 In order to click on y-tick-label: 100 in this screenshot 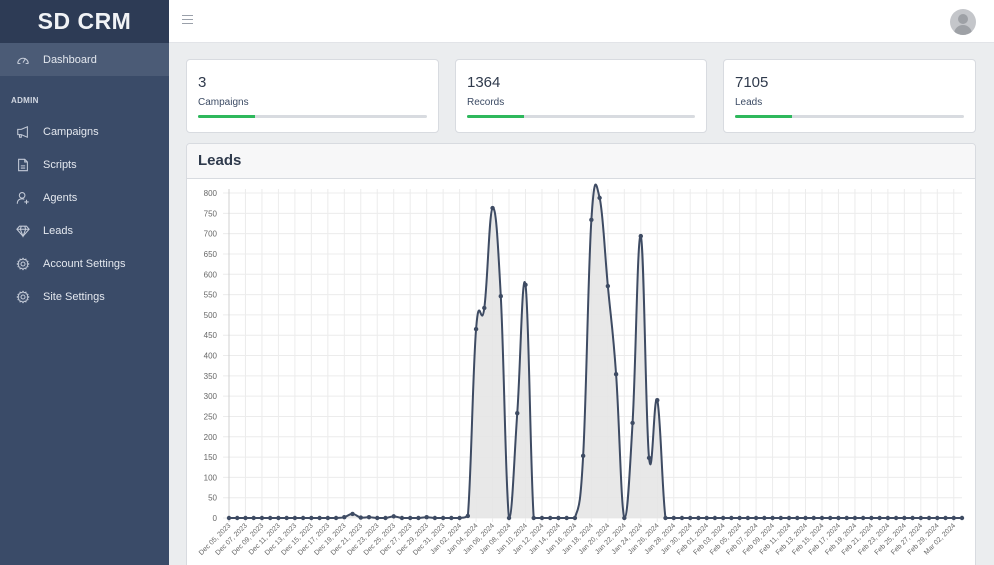, I will do `click(211, 477)`.